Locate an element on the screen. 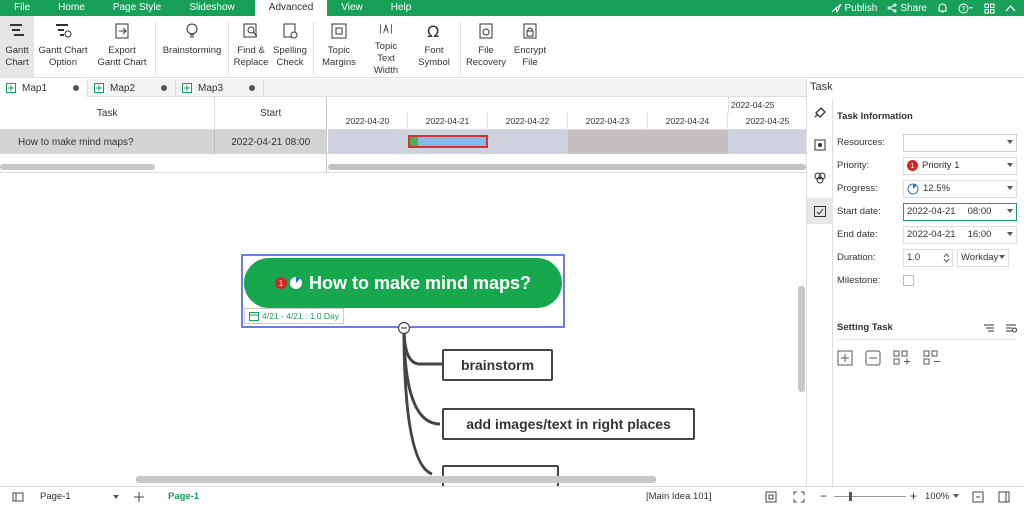  encrypt-file-button: Encrypt File is located at coordinates (530, 46).